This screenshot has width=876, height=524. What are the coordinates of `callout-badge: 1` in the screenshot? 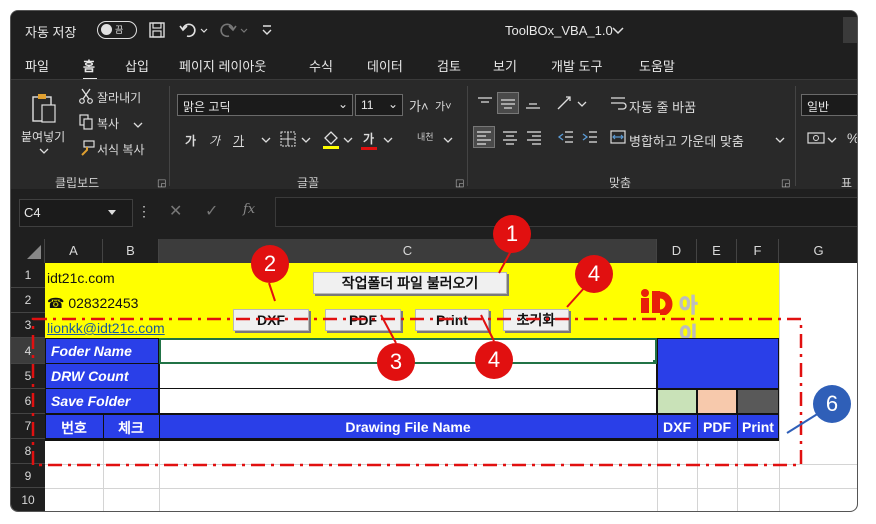 It's located at (512, 234).